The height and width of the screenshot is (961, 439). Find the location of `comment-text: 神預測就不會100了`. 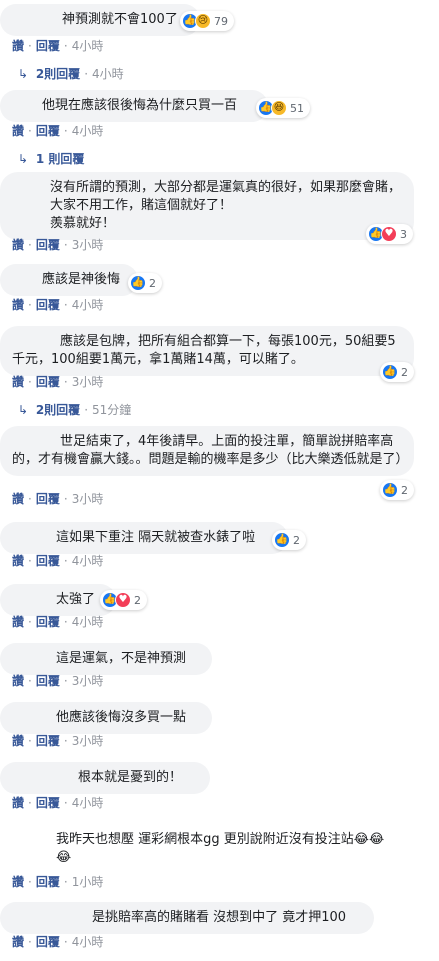

comment-text: 神預測就不會100了 is located at coordinates (100, 20).